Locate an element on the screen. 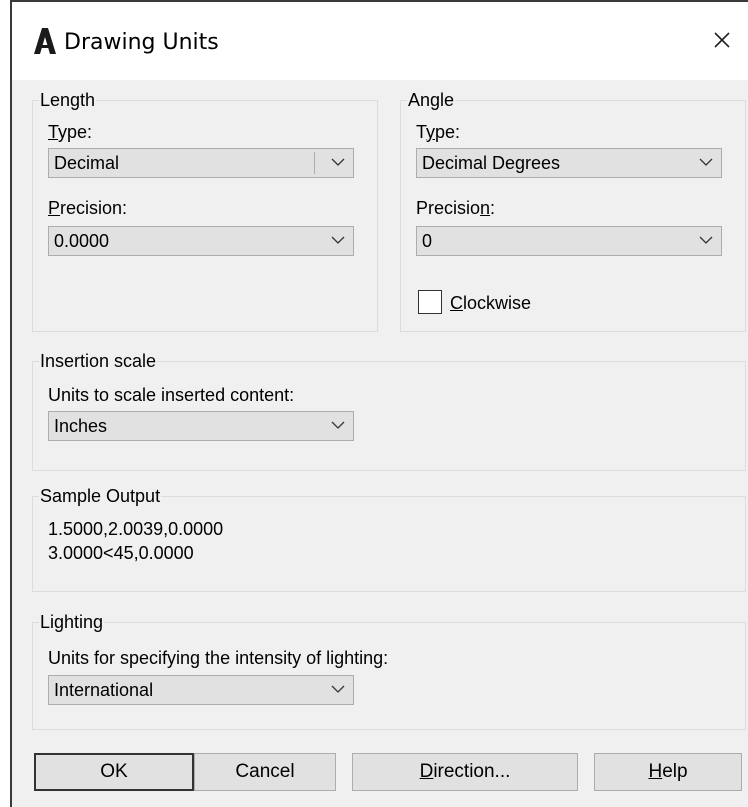 This screenshot has height=807, width=748. insertion-units-label: Units to scale inserted content: is located at coordinates (171, 395).